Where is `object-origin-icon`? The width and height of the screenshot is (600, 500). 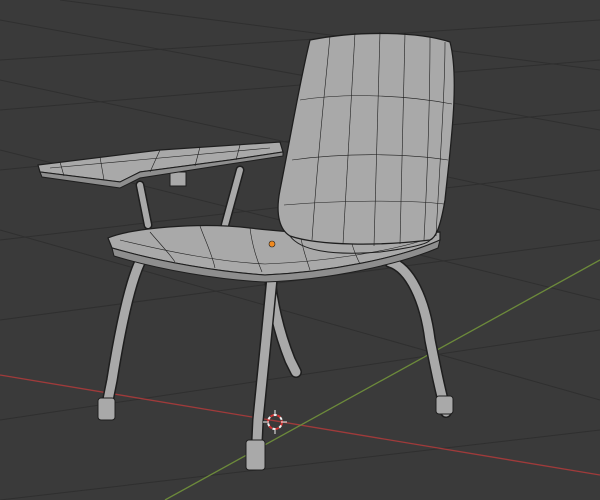 object-origin-icon is located at coordinates (272, 244).